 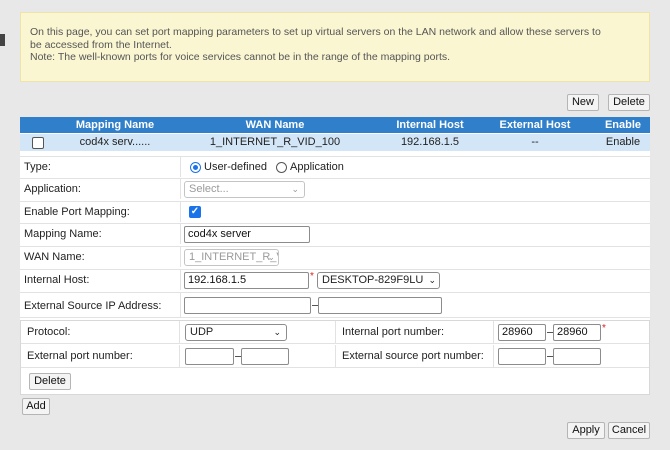 I want to click on external-port-start-input, so click(x=209, y=356).